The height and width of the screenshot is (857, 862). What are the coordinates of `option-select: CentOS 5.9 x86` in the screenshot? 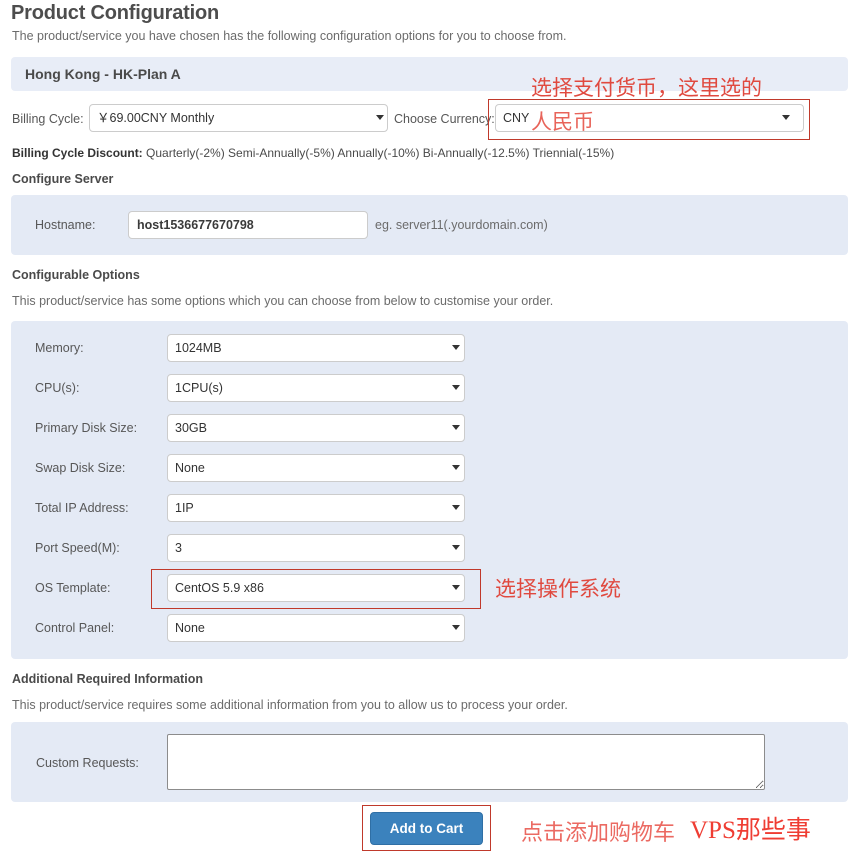 It's located at (316, 588).